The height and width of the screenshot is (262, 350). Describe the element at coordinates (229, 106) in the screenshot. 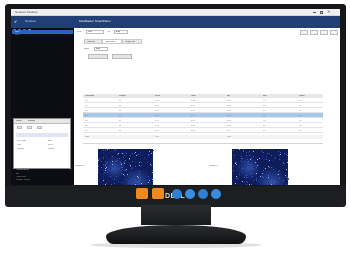

I see `table-cell: 0.62` at that location.